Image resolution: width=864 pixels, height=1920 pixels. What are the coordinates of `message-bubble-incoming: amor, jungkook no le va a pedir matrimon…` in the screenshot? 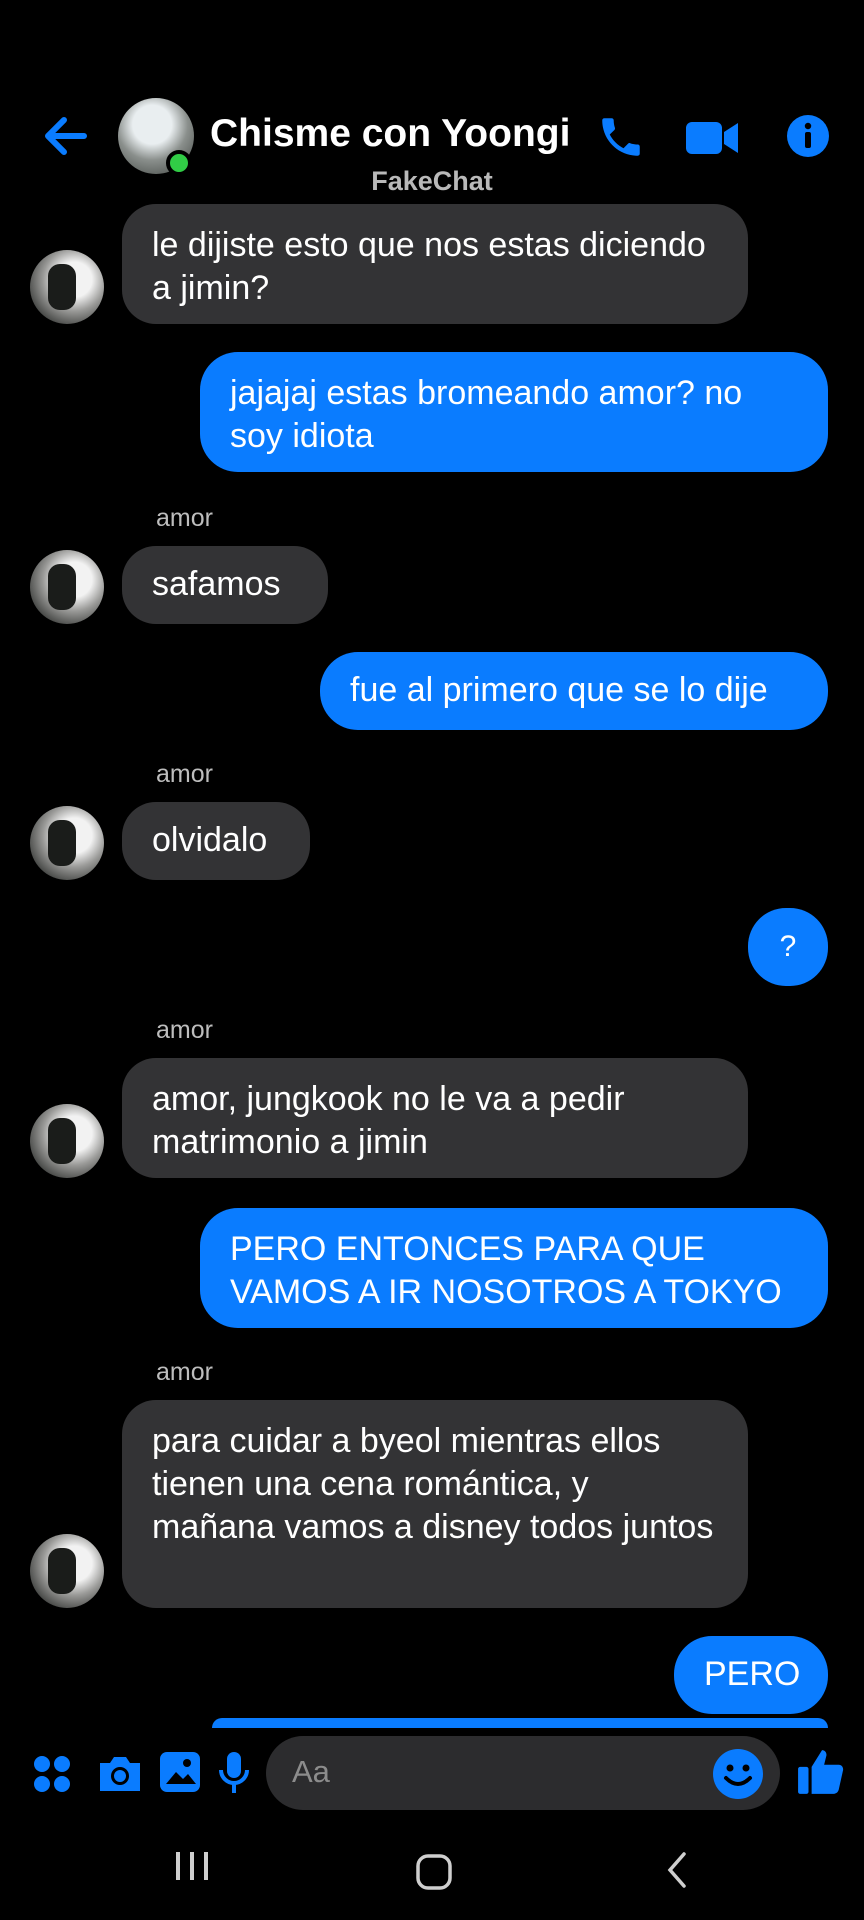 It's located at (435, 1118).